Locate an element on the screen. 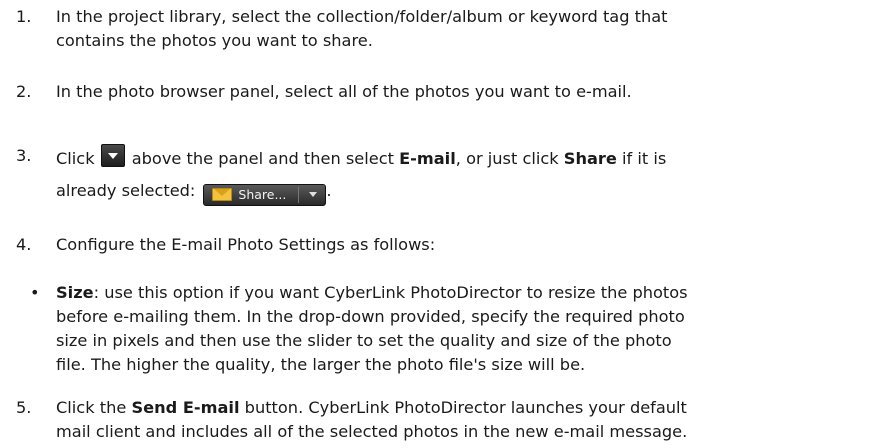 Image resolution: width=884 pixels, height=448 pixels. text-mid: above the panel and then select is located at coordinates (262, 158).